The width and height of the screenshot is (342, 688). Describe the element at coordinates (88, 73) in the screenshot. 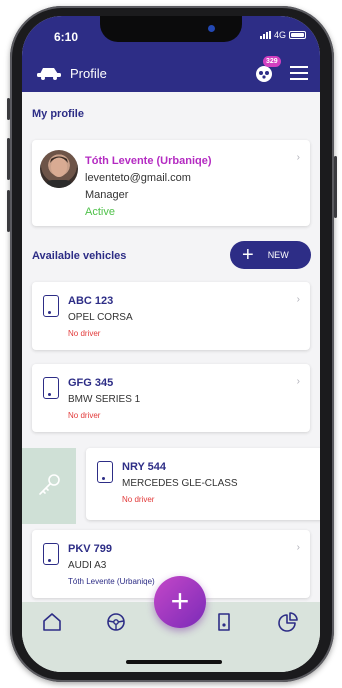

I see `page-title: Profile` at that location.